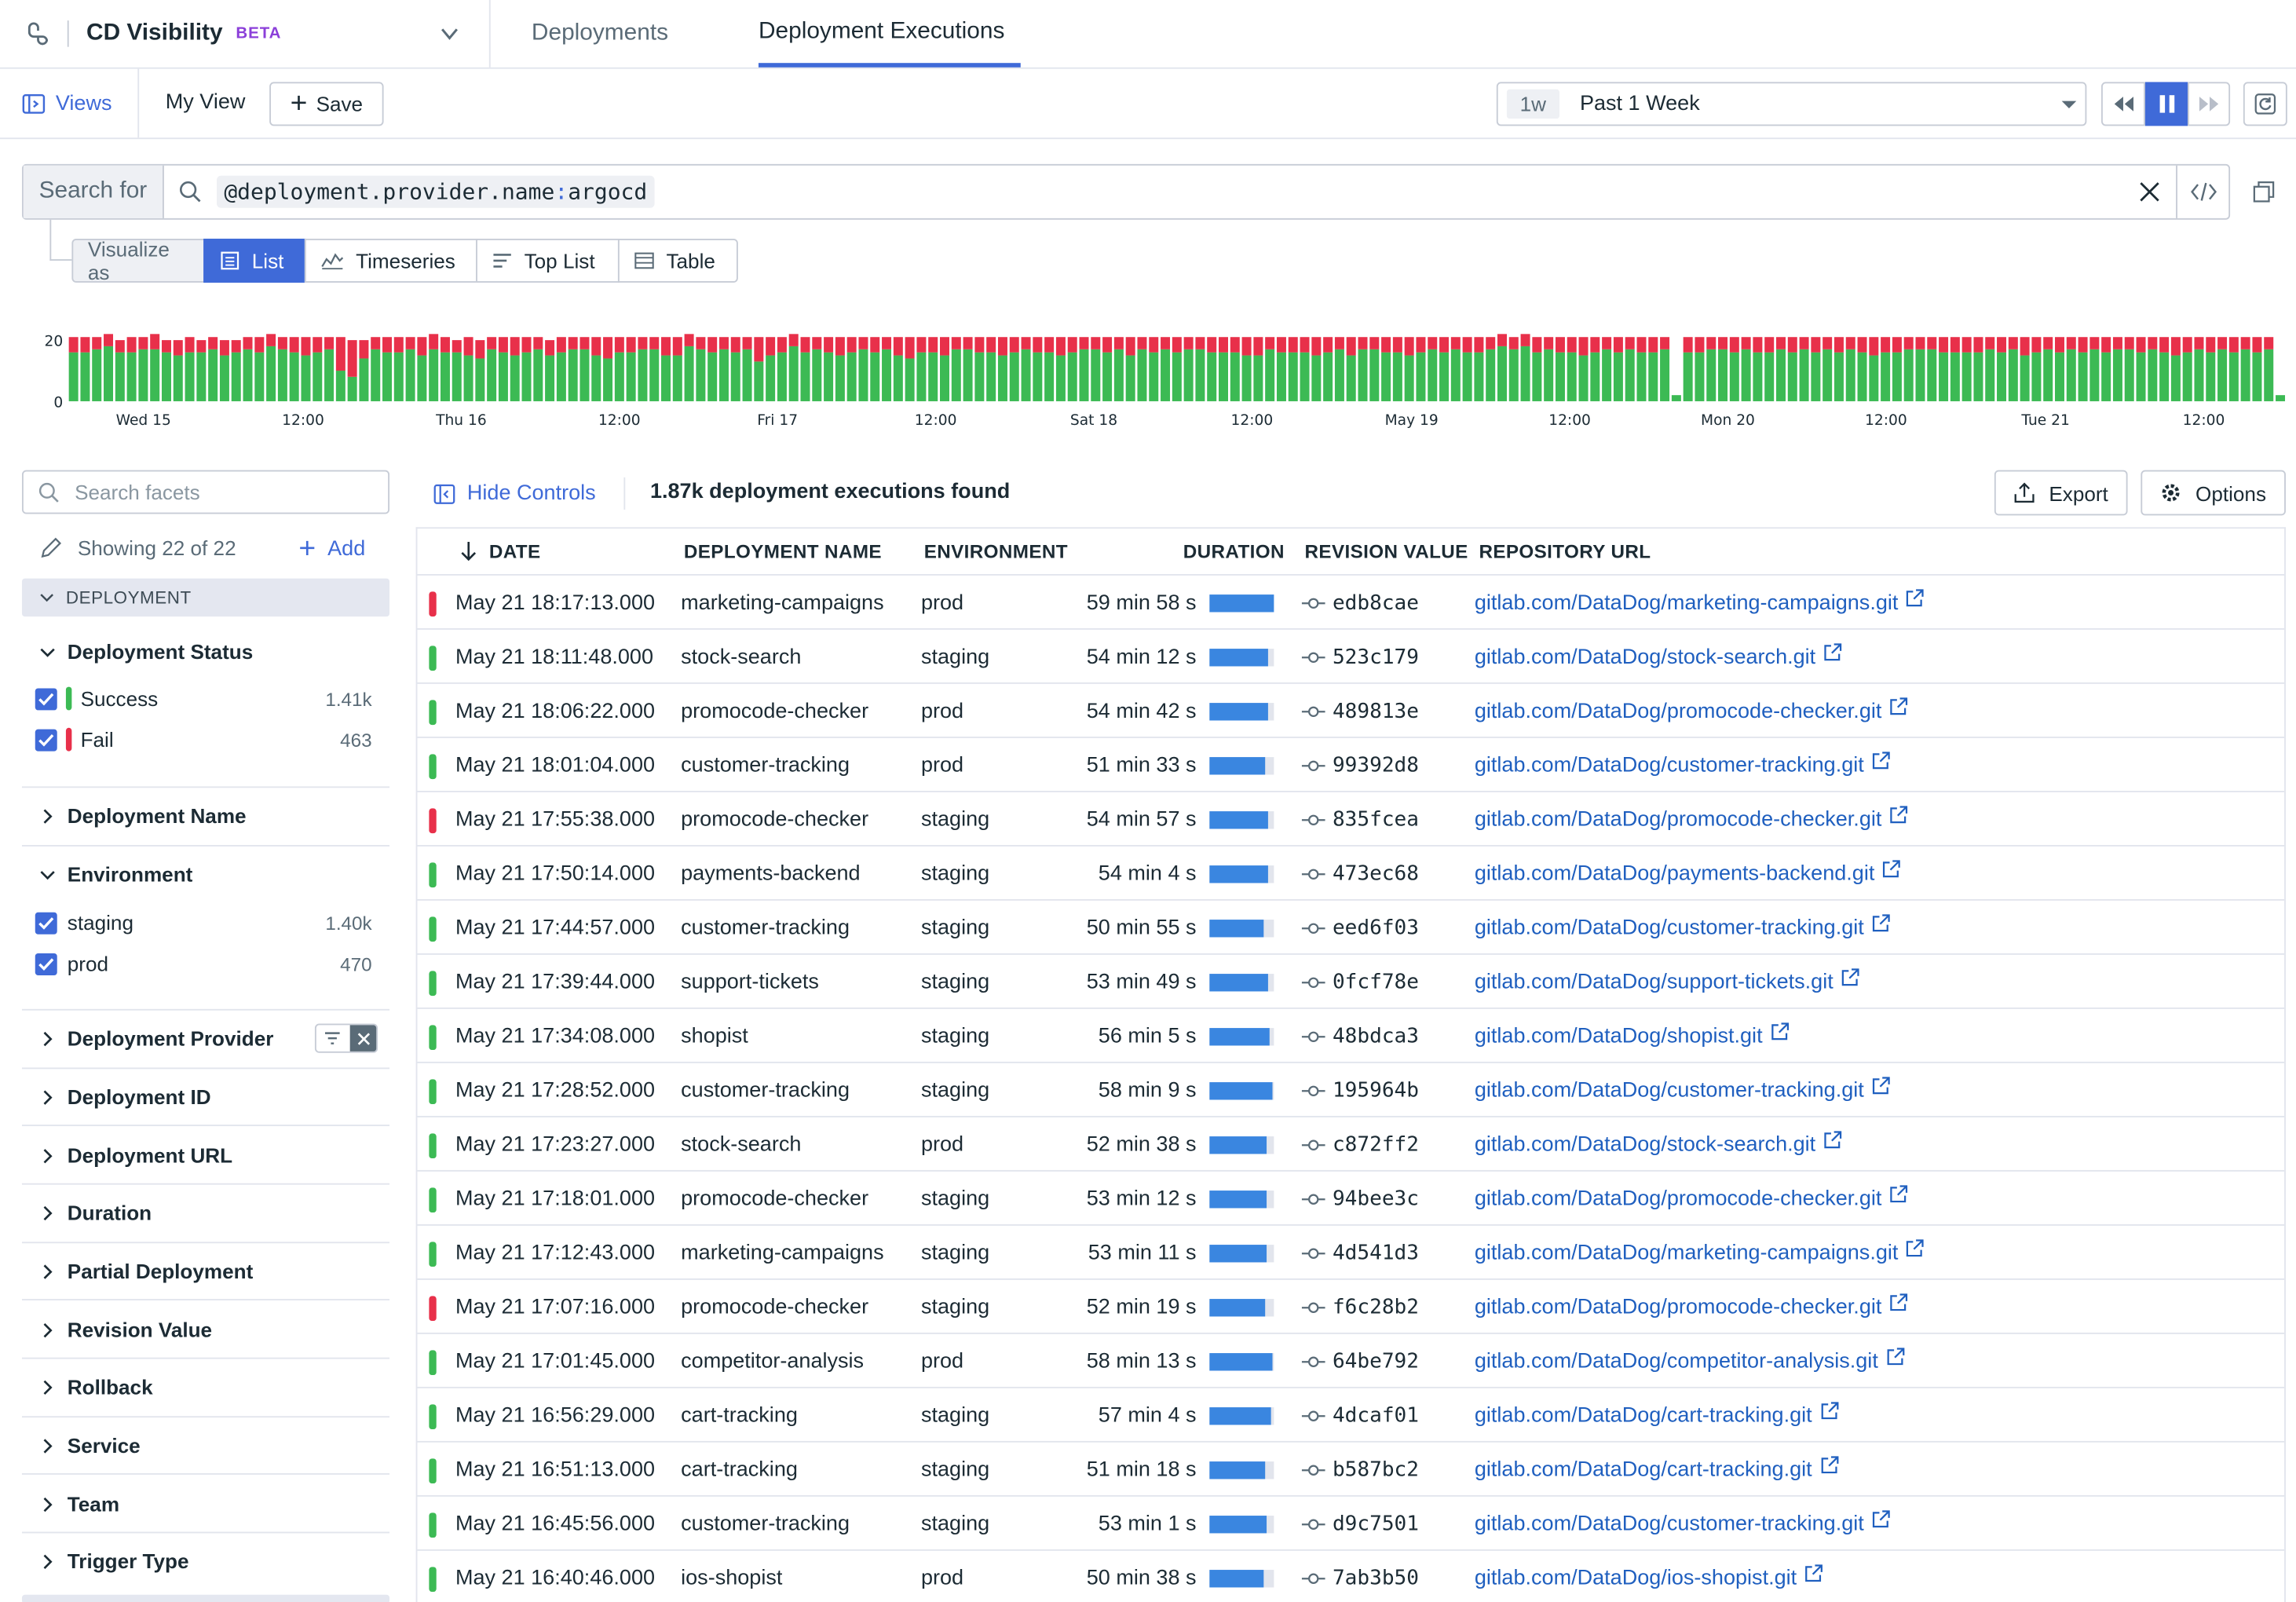  I want to click on facet-deployment-url: Deployment URL, so click(206, 1155).